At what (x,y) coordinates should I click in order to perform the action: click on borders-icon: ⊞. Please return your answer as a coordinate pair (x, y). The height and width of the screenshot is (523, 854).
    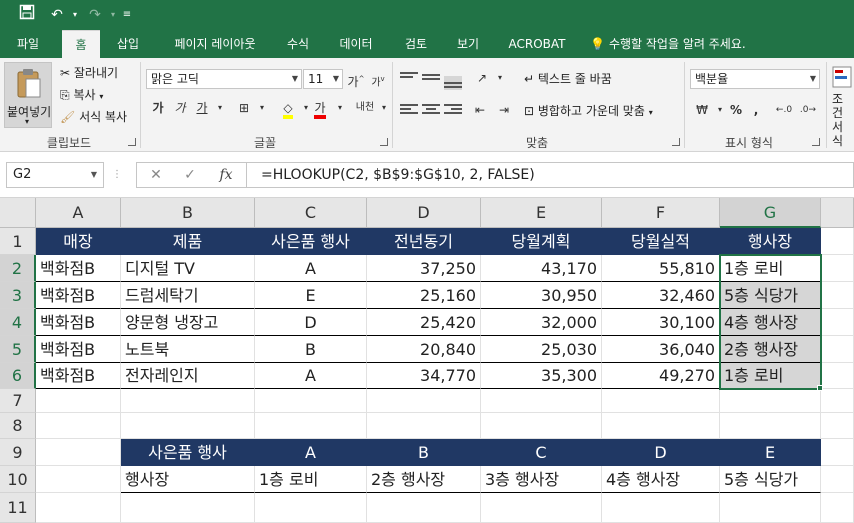
    Looking at the image, I should click on (244, 108).